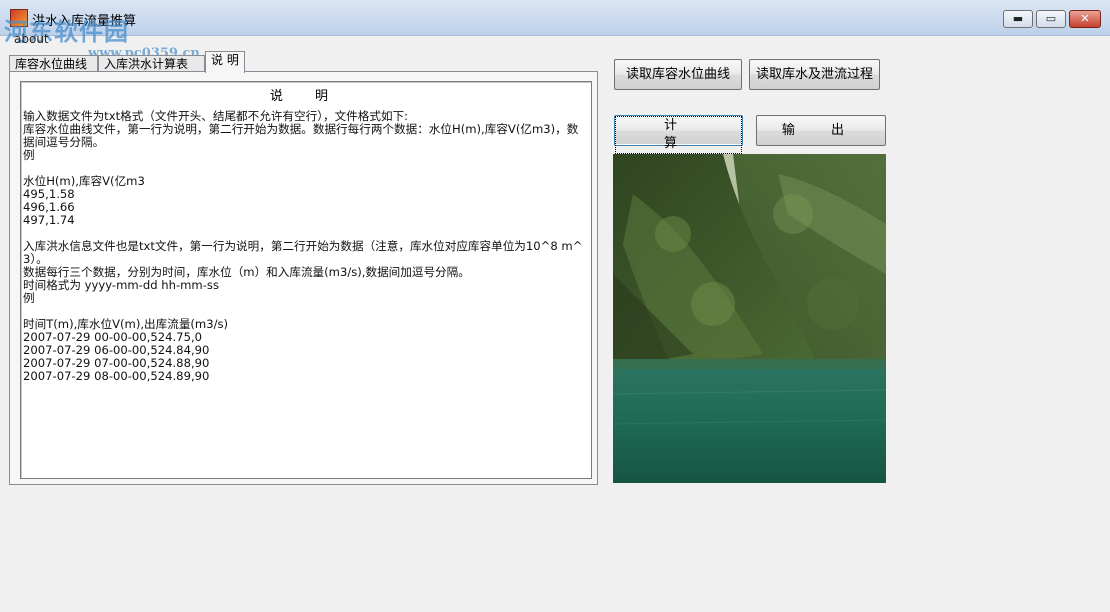 This screenshot has width=1110, height=612. I want to click on close-button: ✕, so click(1085, 19).